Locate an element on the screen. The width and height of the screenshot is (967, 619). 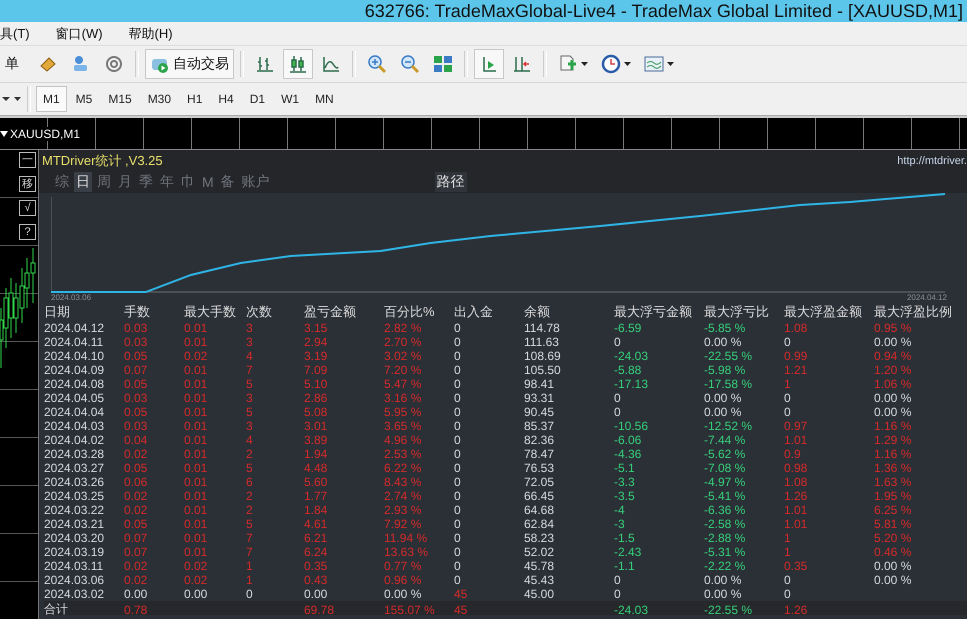
column-header: 最大浮盈比例 is located at coordinates (913, 312).